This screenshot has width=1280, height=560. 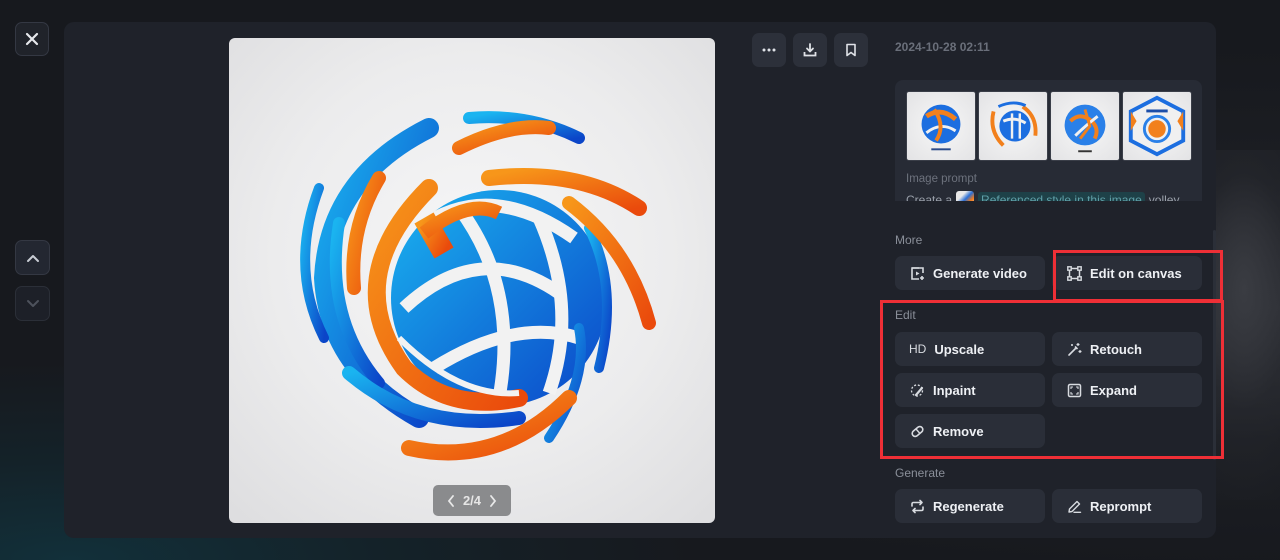 What do you see at coordinates (1214, 345) in the screenshot?
I see `details-scrollbar` at bounding box center [1214, 345].